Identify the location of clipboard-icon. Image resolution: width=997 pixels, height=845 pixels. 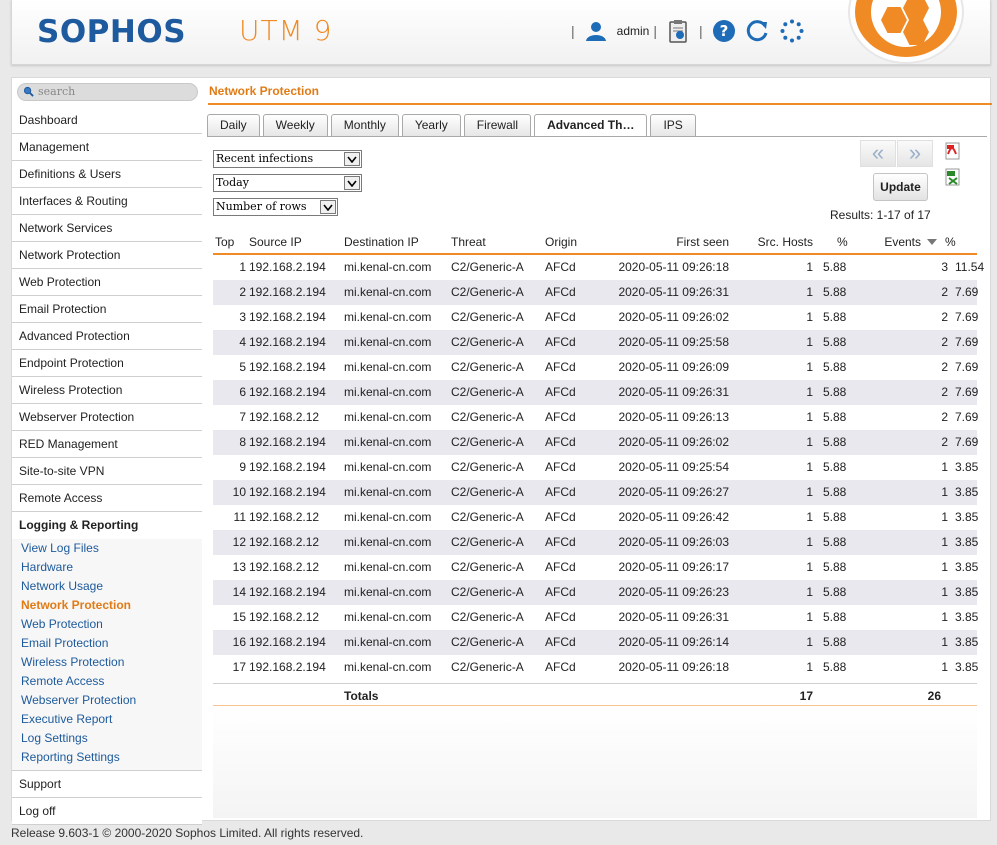
(678, 31).